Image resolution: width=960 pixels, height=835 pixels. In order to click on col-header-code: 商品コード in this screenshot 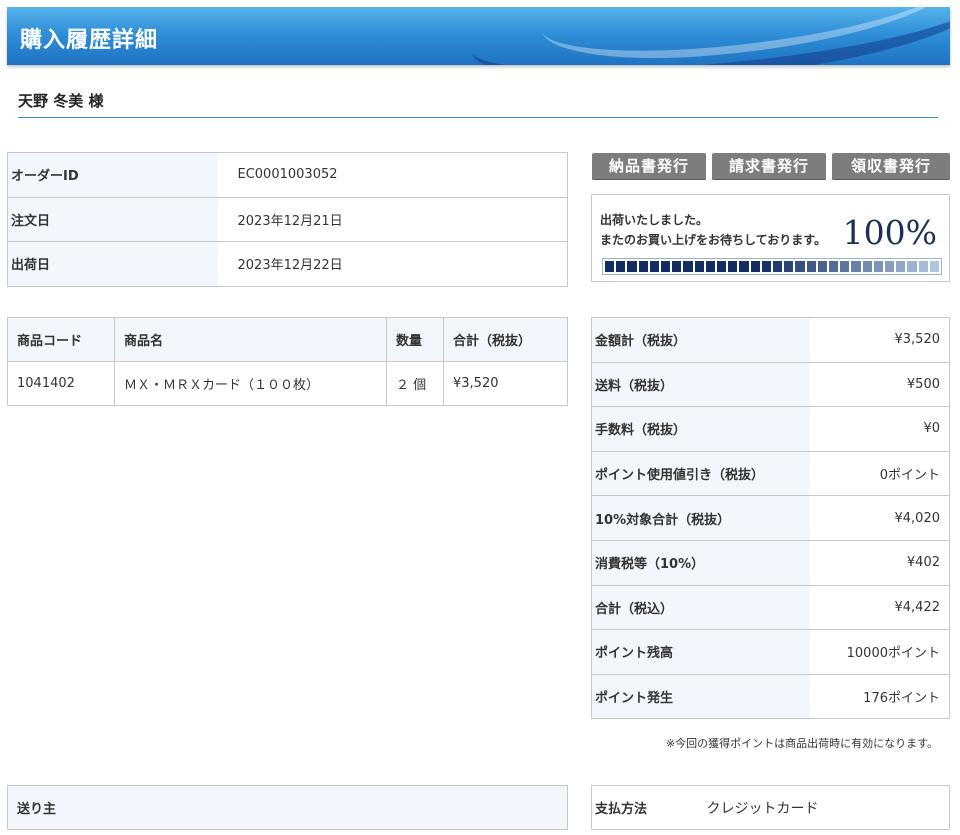, I will do `click(61, 339)`.